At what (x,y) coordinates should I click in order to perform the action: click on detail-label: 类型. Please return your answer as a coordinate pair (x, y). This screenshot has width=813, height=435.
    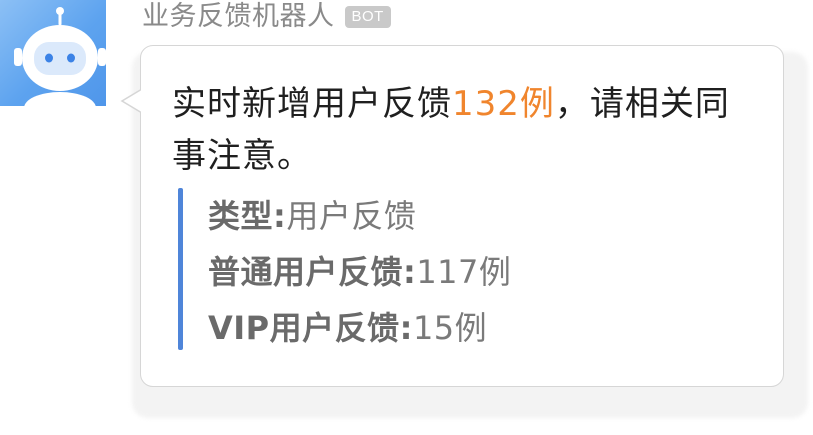
    Looking at the image, I should click on (241, 216).